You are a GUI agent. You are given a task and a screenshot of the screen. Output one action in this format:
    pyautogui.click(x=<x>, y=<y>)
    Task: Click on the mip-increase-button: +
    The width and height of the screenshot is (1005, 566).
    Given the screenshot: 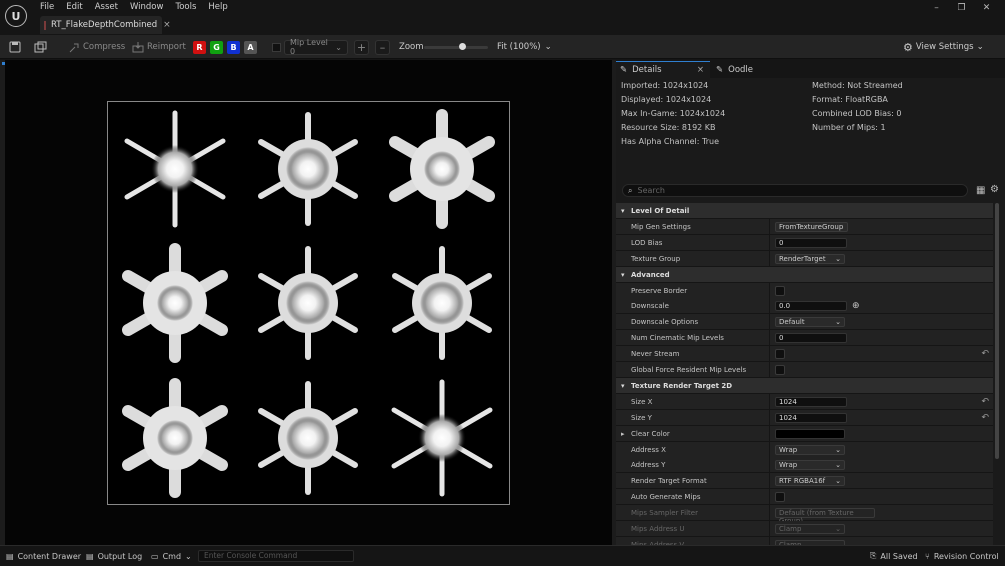 What is the action you would take?
    pyautogui.click(x=361, y=47)
    